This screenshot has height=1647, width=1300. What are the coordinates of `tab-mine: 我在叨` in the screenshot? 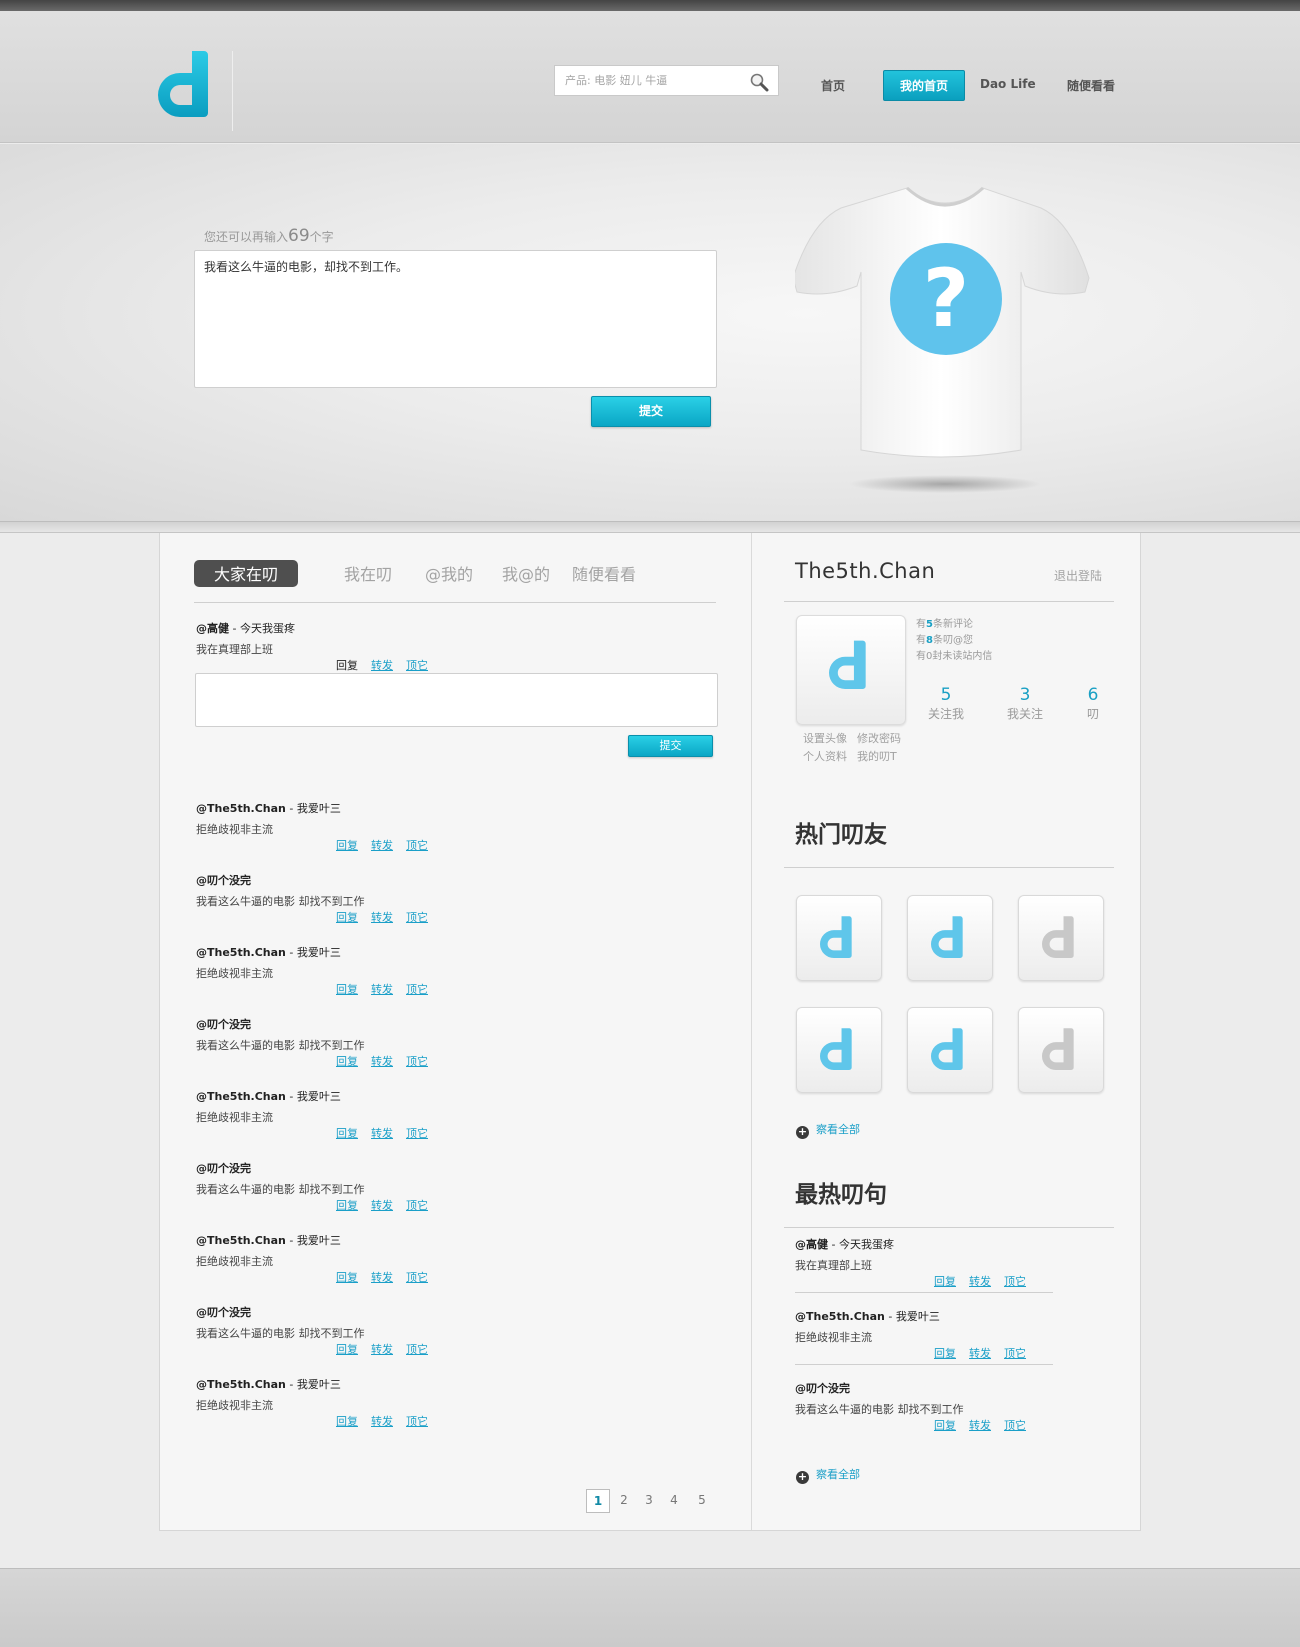 It's located at (368, 573).